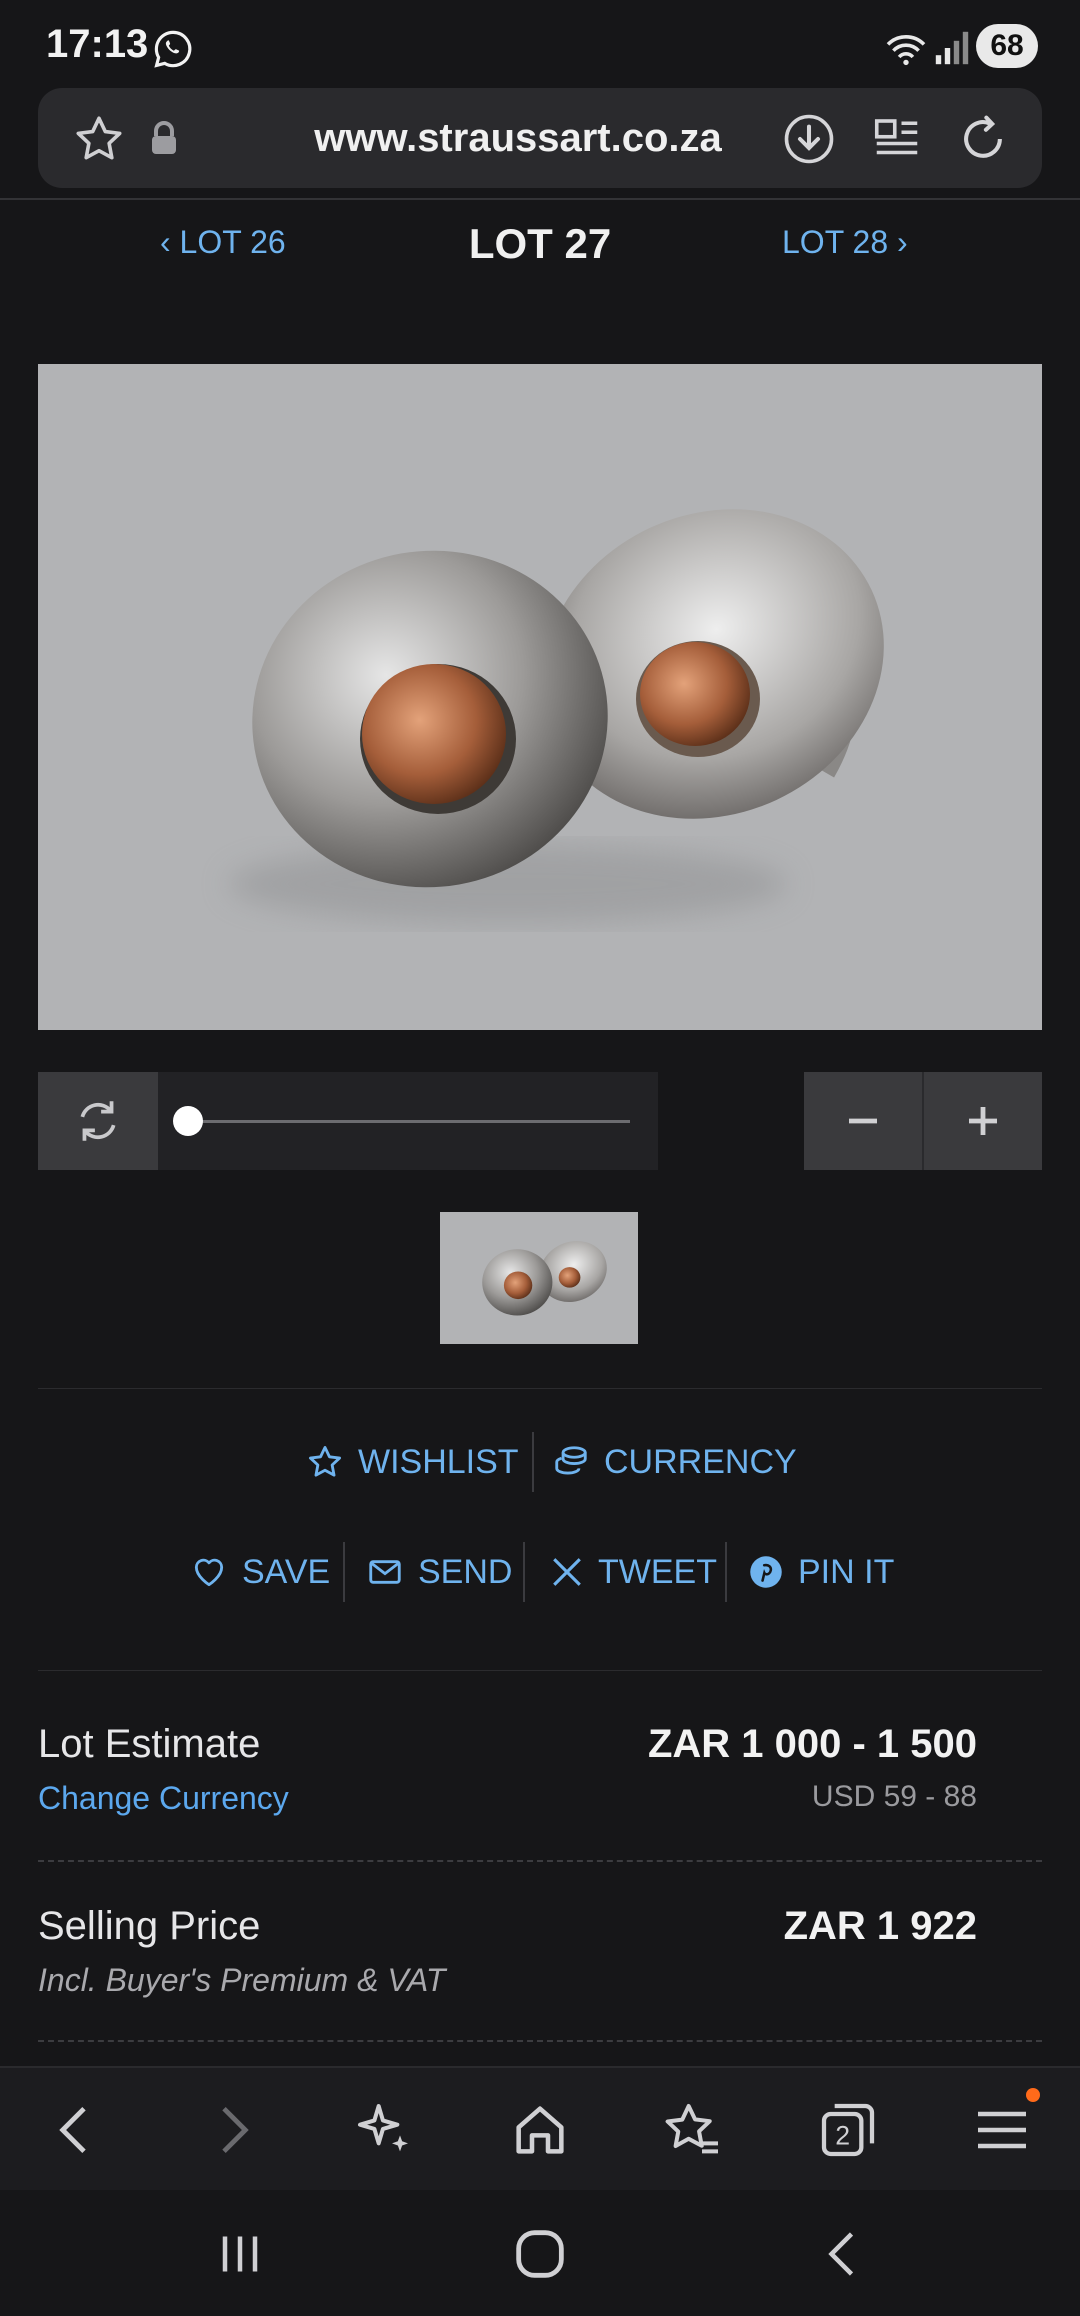  Describe the element at coordinates (540, 44) in the screenshot. I see `status-bar: 17:13 68` at that location.